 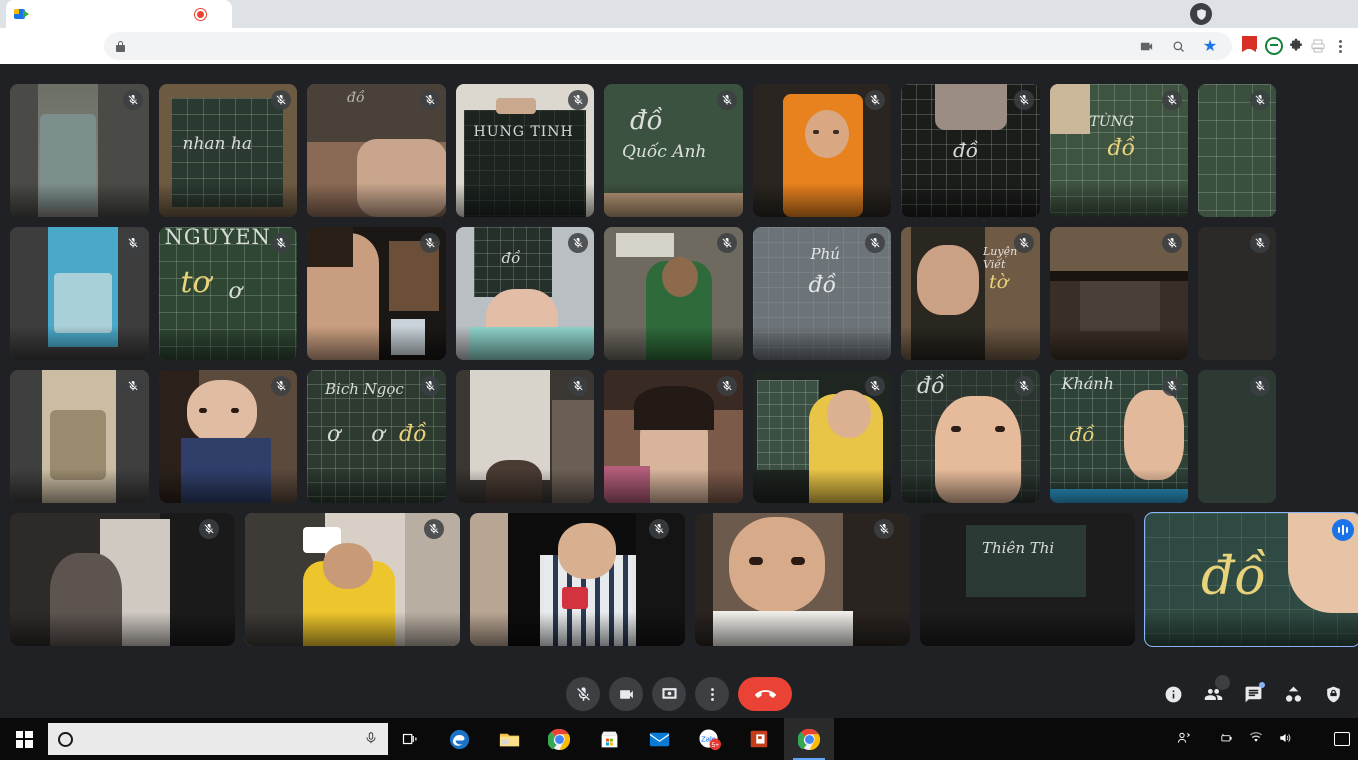 I want to click on meeting-side-controls, so click(x=1253, y=691).